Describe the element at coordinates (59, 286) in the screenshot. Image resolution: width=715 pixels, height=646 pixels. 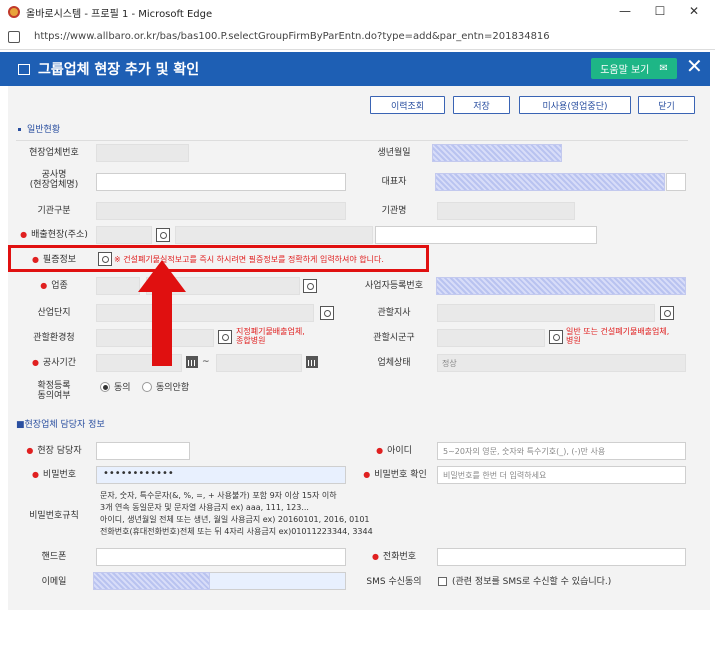
I see `label-business-type-text: 업종` at that location.